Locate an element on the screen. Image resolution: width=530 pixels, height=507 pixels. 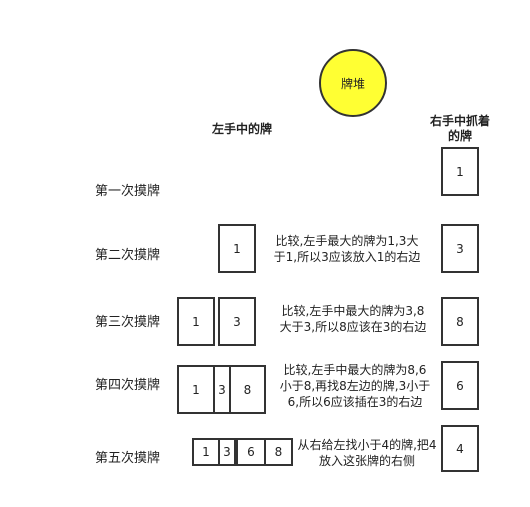
step-4-left-card-2-value: 3 is located at coordinates (222, 389).